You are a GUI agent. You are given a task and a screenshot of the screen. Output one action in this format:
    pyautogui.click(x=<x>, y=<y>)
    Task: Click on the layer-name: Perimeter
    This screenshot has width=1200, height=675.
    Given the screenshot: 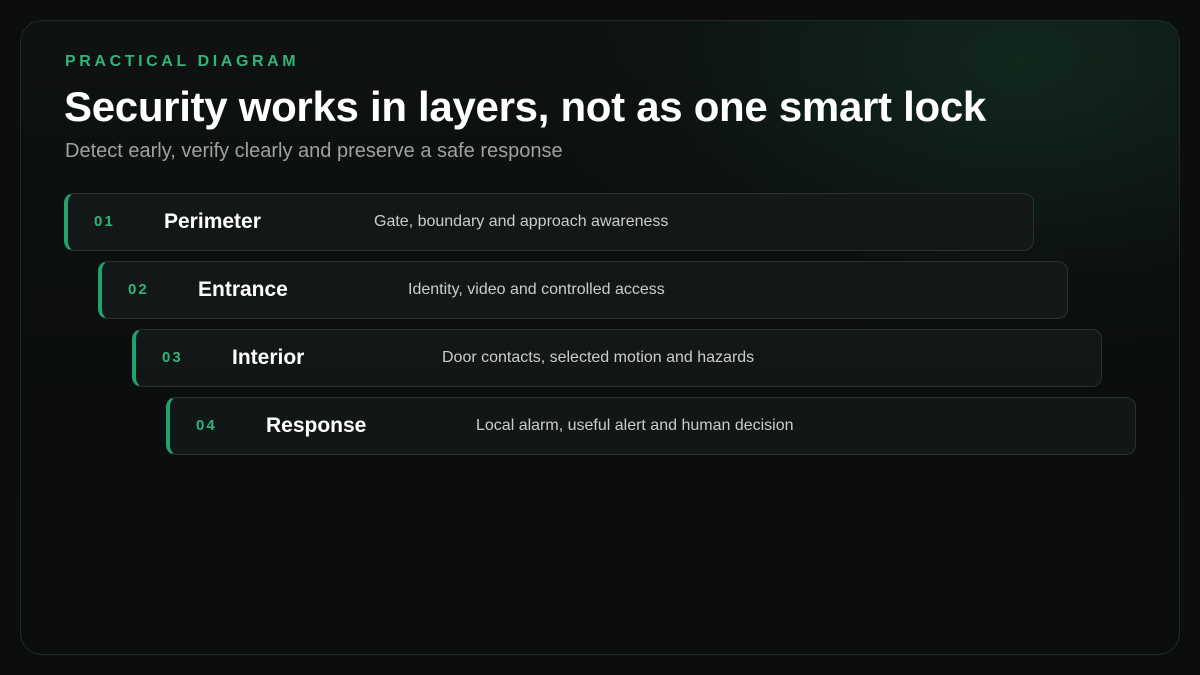 What is the action you would take?
    pyautogui.click(x=212, y=221)
    